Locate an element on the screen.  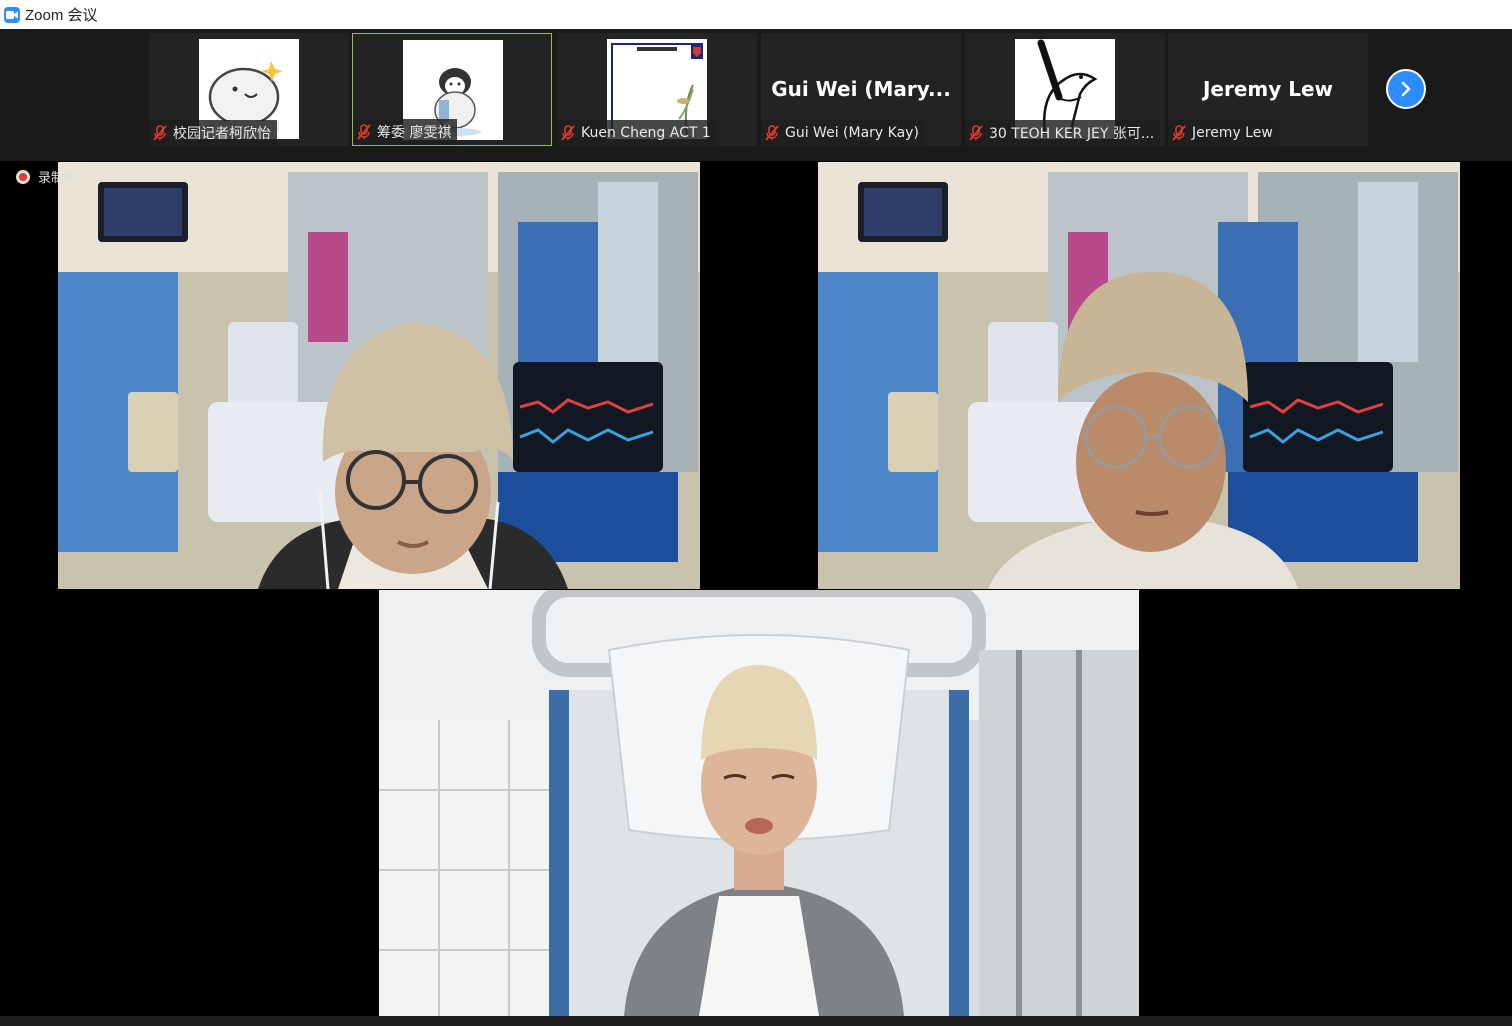
participant-thumb-active: 筹委 廖雯祺 is located at coordinates (452, 89).